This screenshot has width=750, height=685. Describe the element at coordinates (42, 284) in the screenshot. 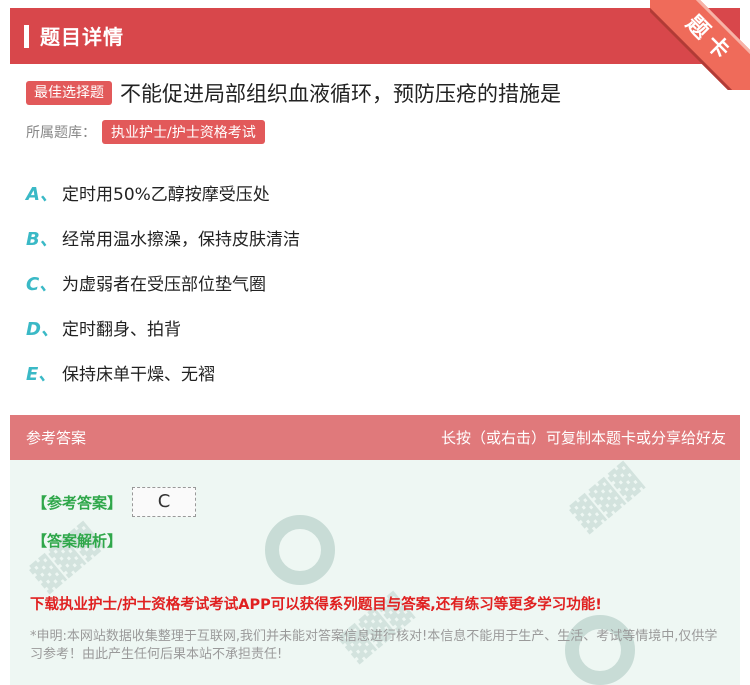

I see `option-letter: C、` at that location.